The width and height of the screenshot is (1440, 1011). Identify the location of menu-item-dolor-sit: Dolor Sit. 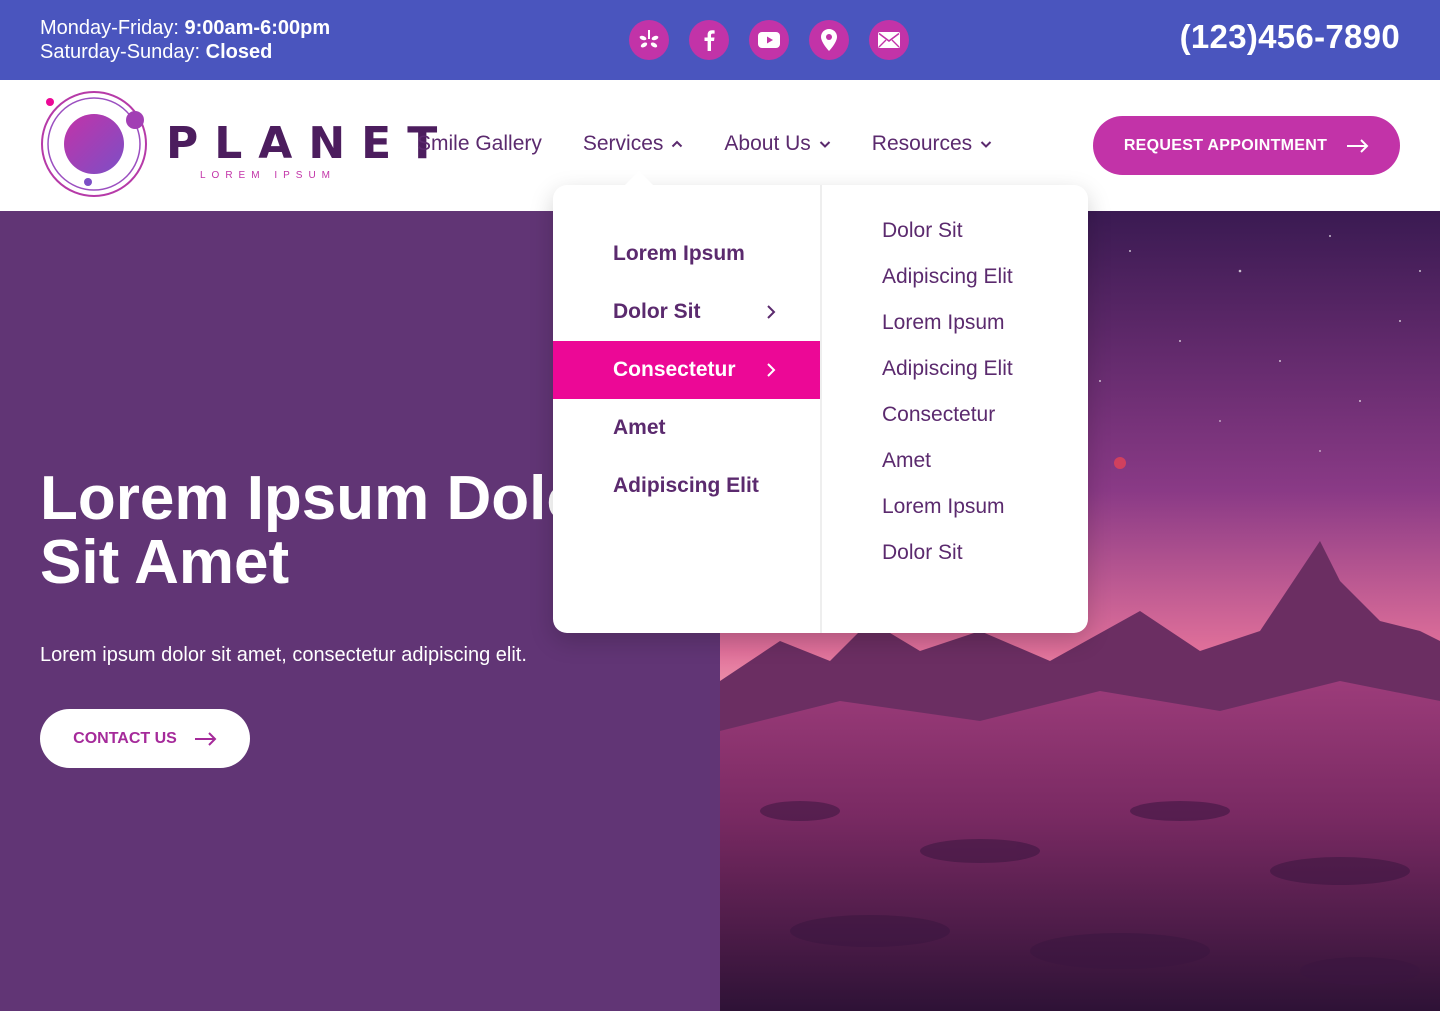
(686, 312).